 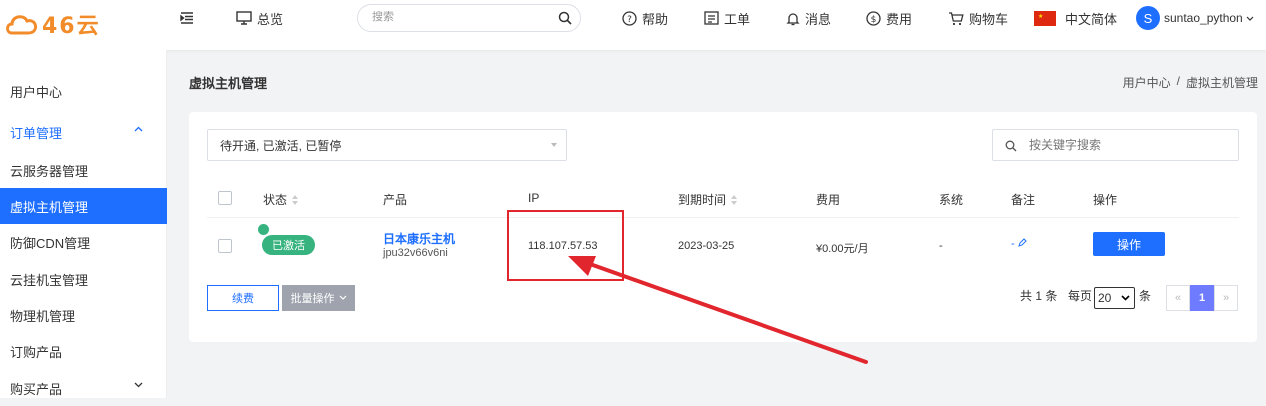 What do you see at coordinates (1129, 244) in the screenshot?
I see `row-action-button: 操作` at bounding box center [1129, 244].